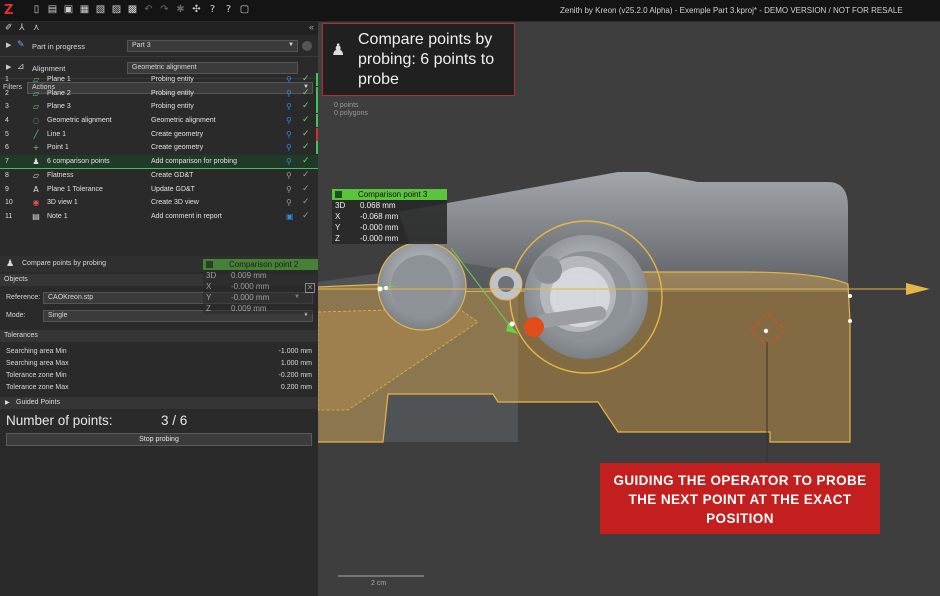  What do you see at coordinates (534, 327) in the screenshot?
I see `probe-ball` at bounding box center [534, 327].